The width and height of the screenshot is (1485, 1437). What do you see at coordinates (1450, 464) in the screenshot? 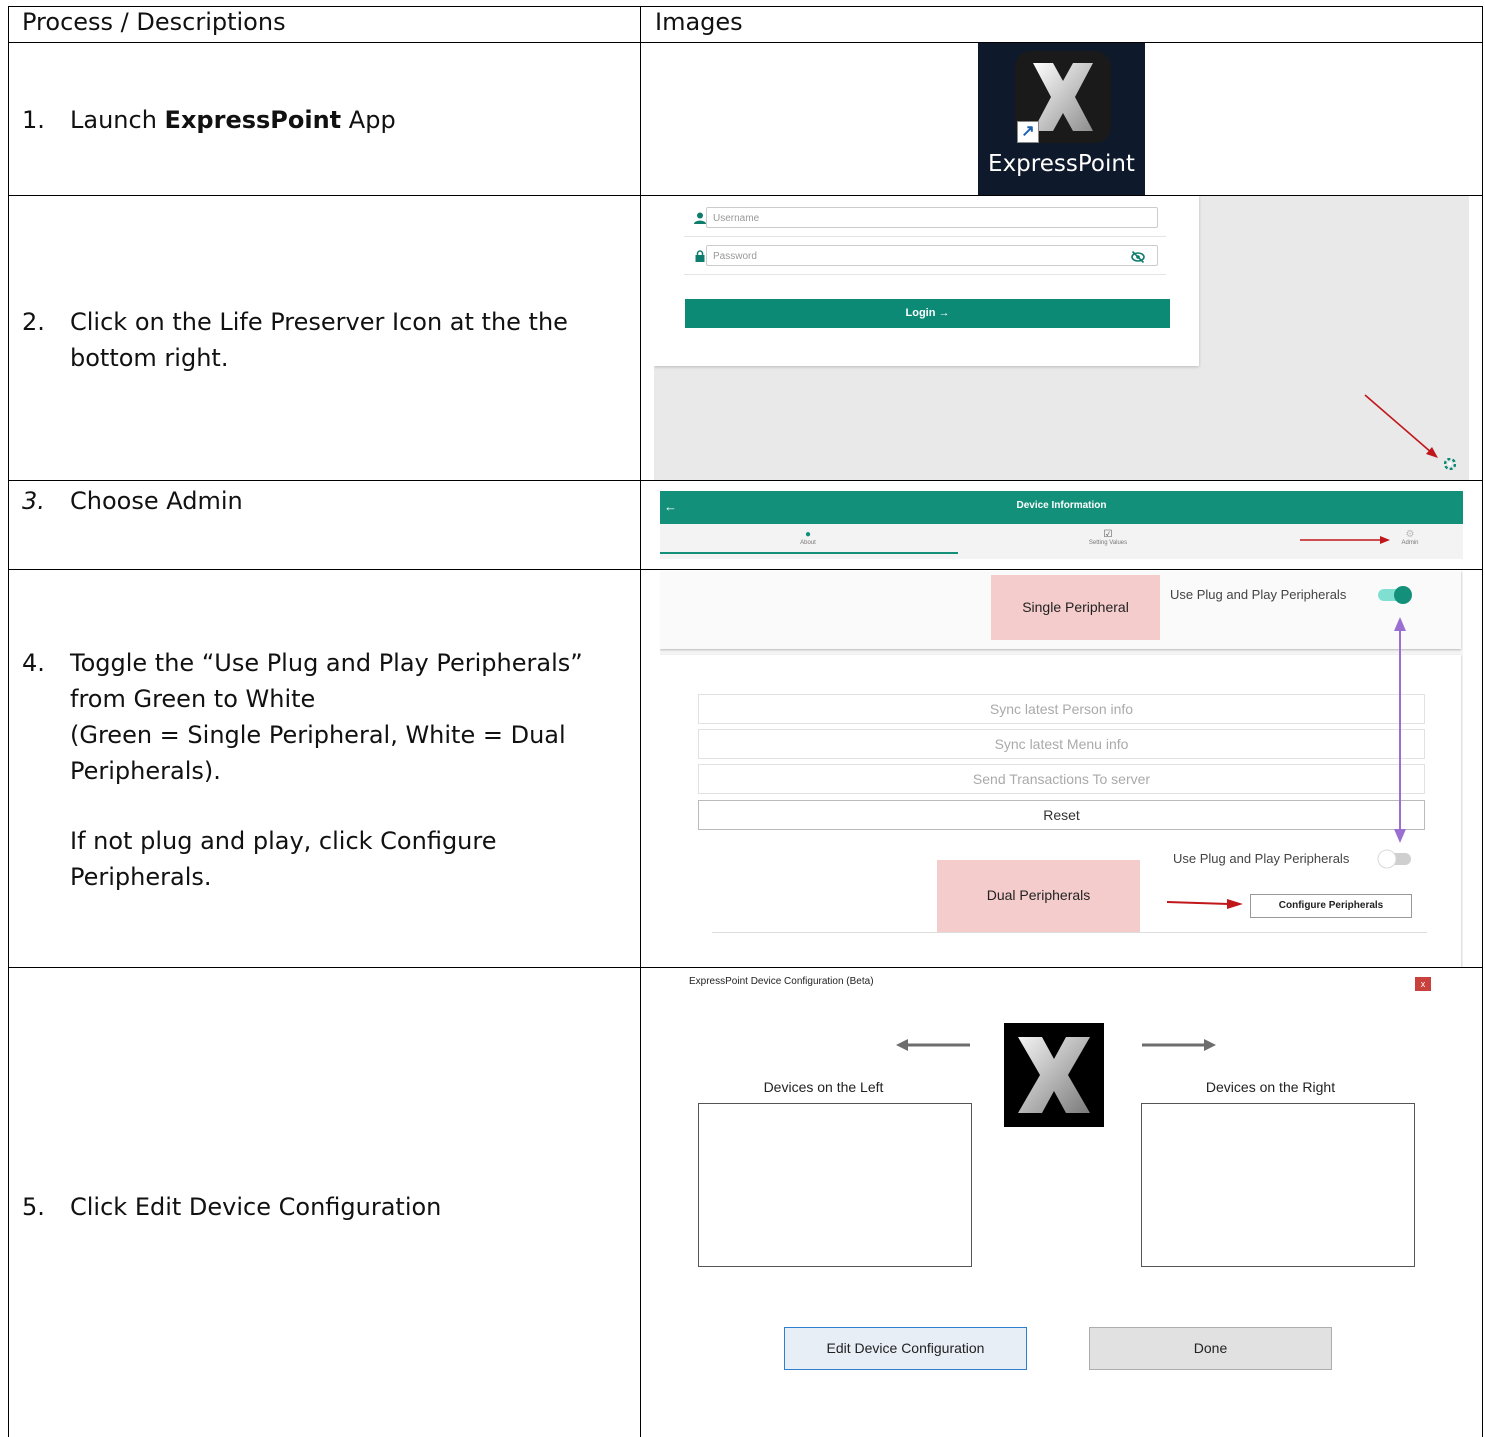
I see `life-preserver-icon` at bounding box center [1450, 464].